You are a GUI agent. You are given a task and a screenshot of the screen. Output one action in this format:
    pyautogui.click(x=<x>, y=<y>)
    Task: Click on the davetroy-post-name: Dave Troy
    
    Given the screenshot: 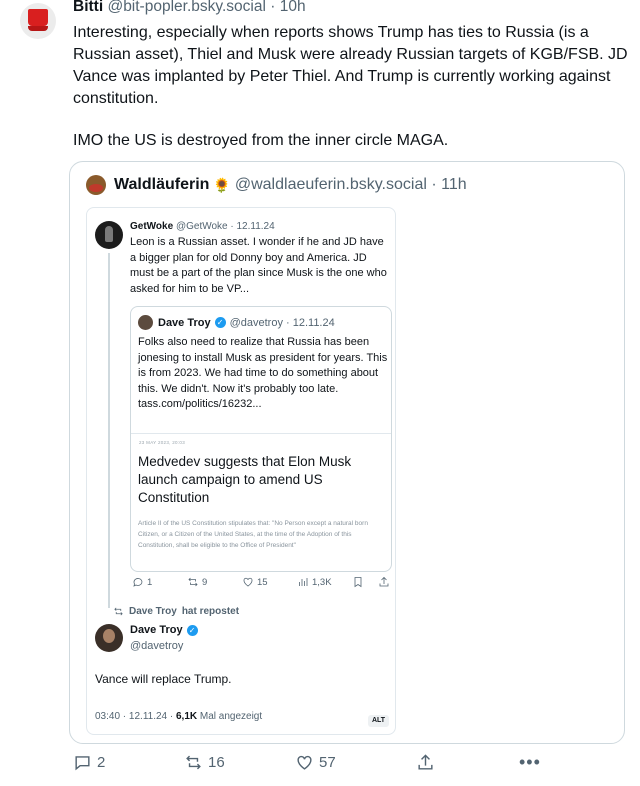 What is the action you would take?
    pyautogui.click(x=156, y=630)
    